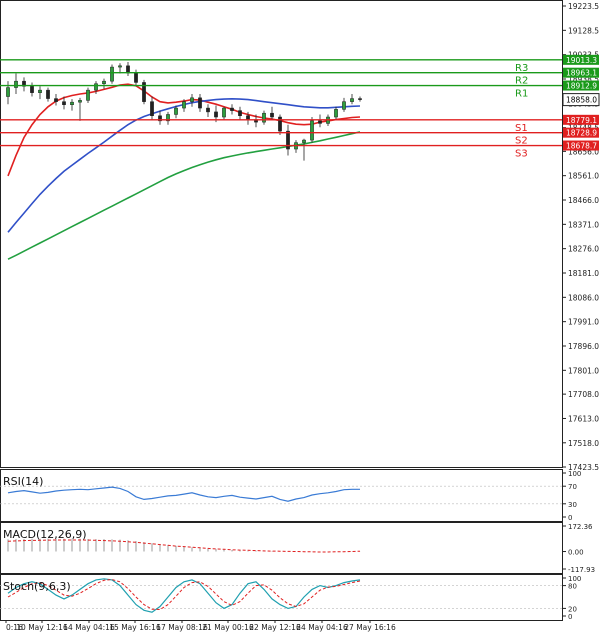  I want to click on y-tick-label: 18276.0, so click(583, 249).